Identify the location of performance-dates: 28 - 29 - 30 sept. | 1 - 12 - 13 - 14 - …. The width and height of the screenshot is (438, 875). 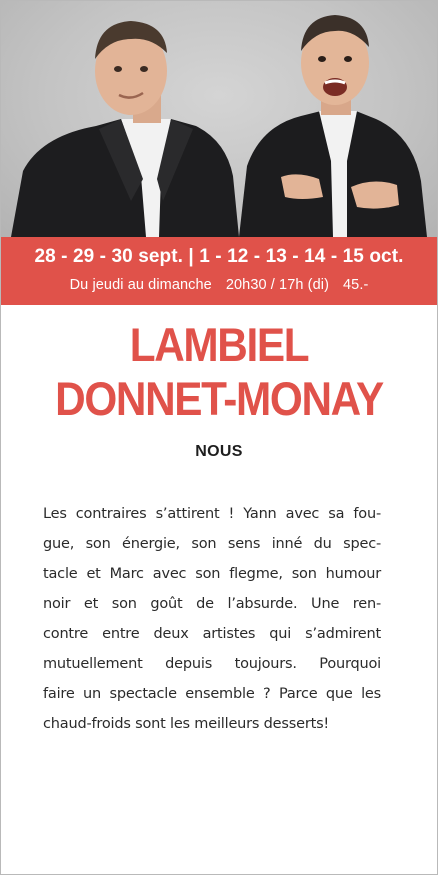
(219, 256).